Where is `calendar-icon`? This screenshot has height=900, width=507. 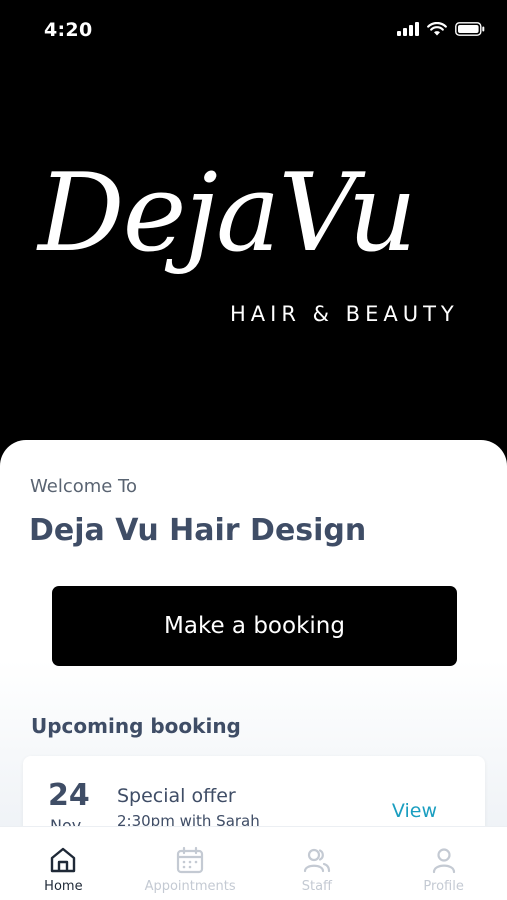
calendar-icon is located at coordinates (190, 860).